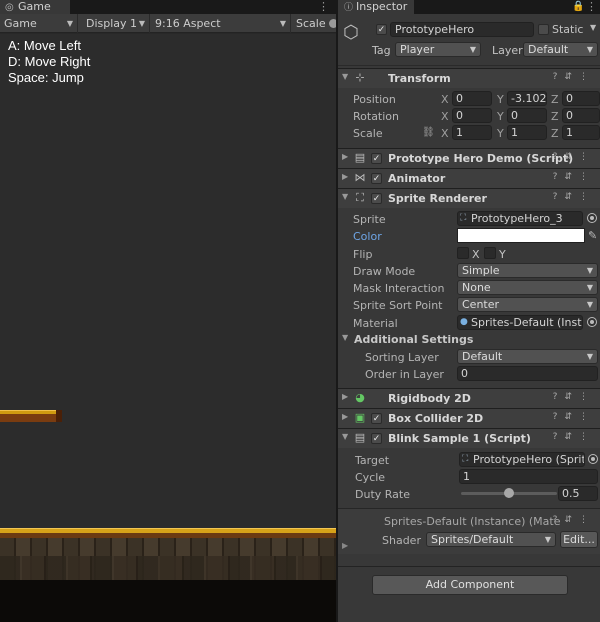 The height and width of the screenshot is (622, 600). I want to click on sprite-renderer-header: ▼ ⛶ ✓ Sprite Renderer ?⇵⋮, so click(469, 198).